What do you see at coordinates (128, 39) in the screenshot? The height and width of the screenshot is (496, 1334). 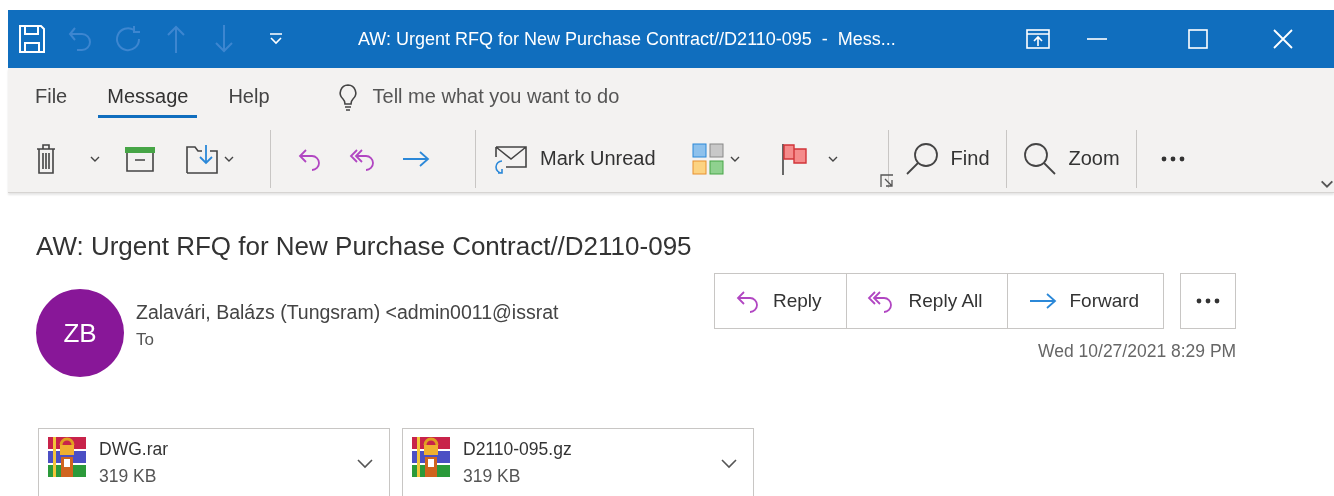 I see `redo-icon` at bounding box center [128, 39].